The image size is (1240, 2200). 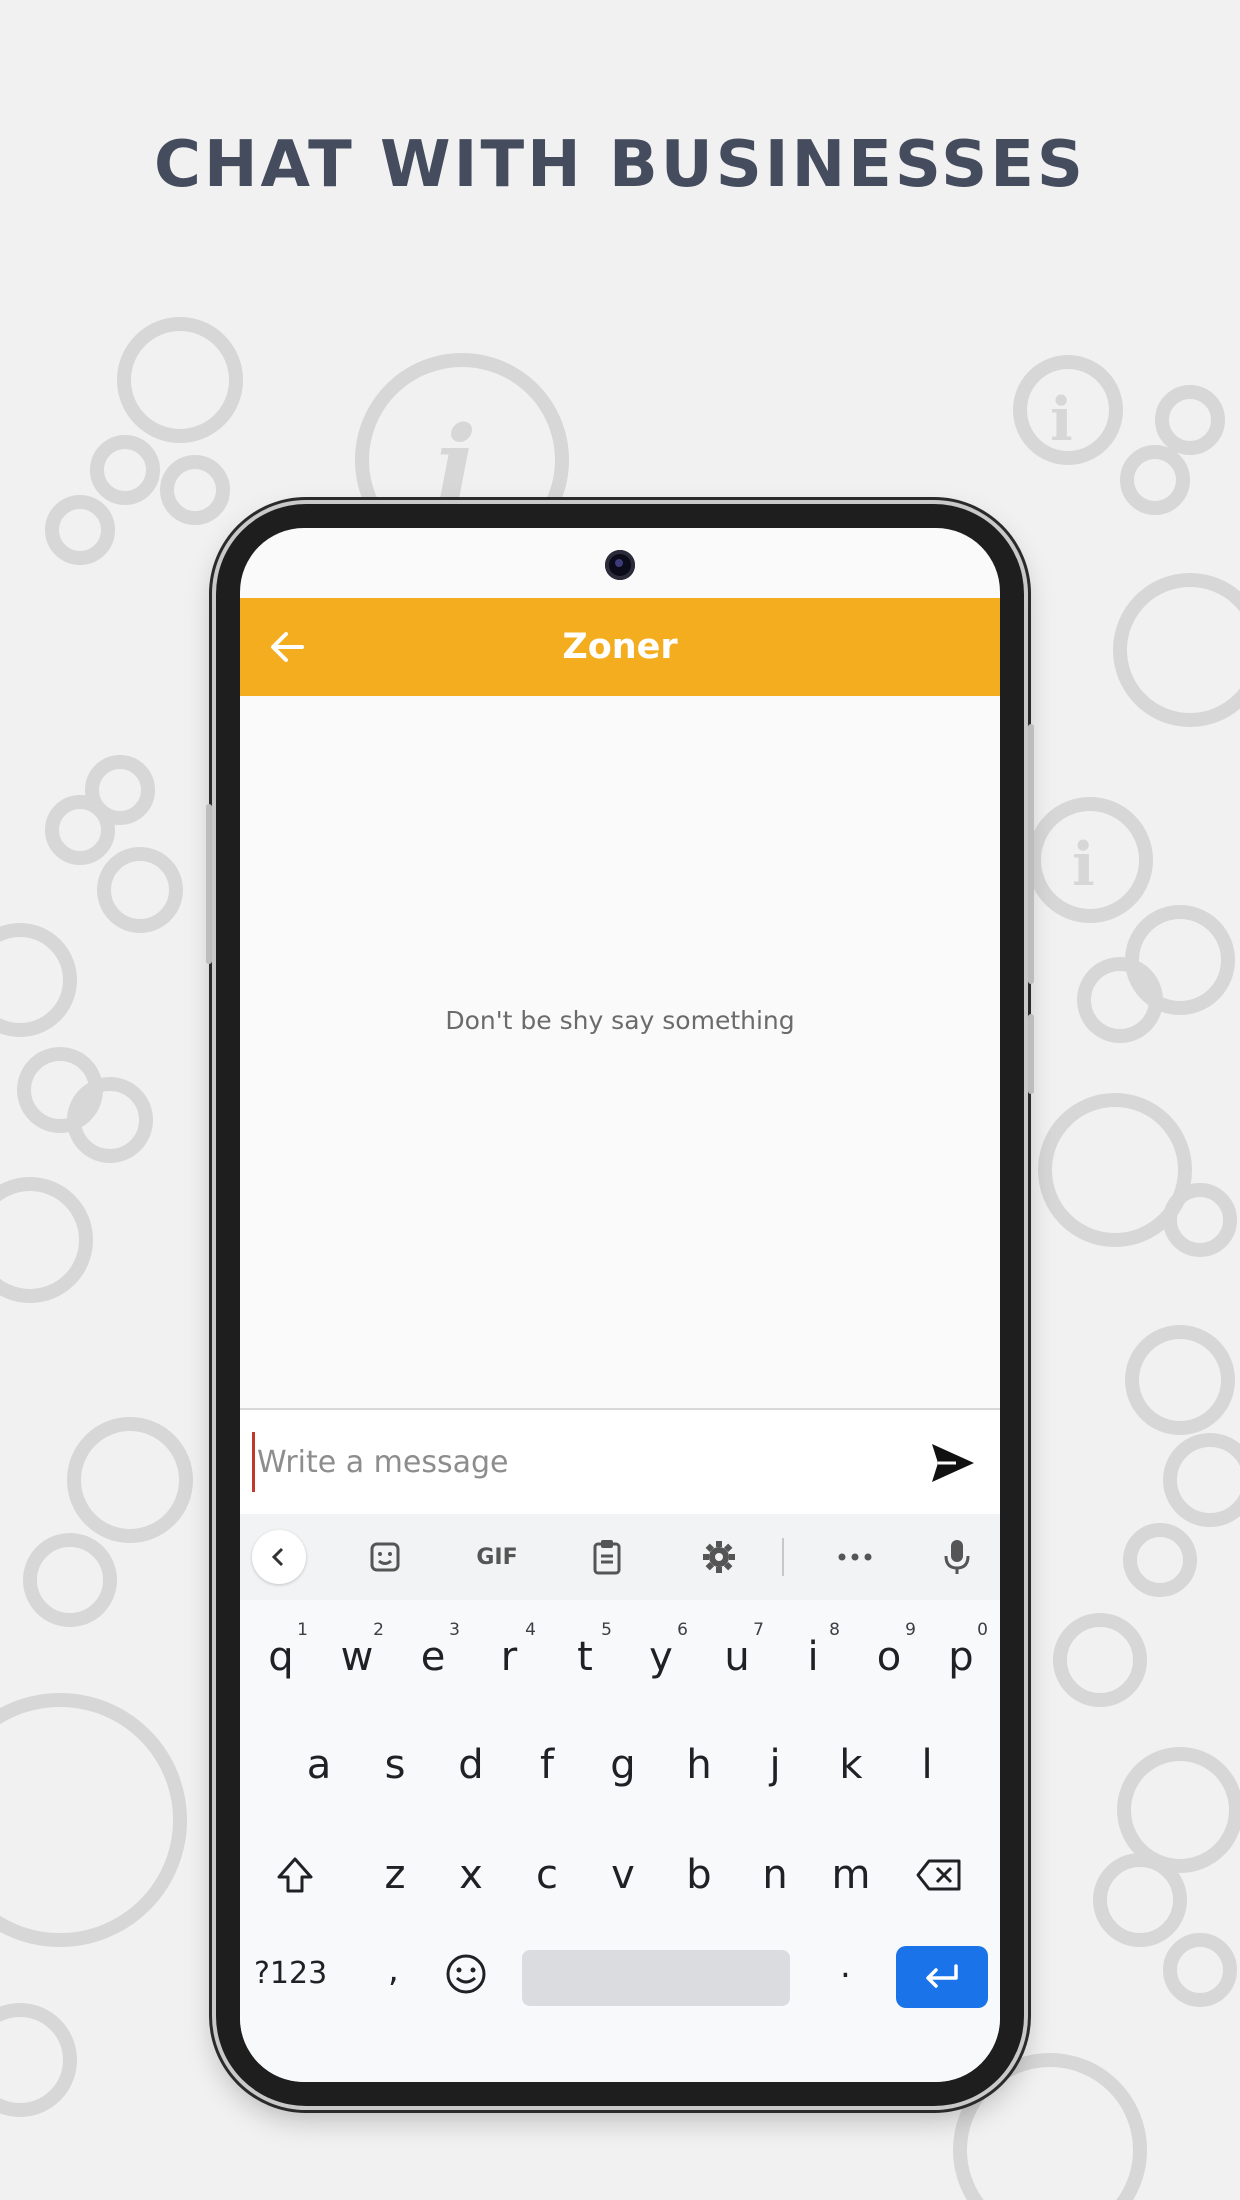 I want to click on key-label: i, so click(x=813, y=1657).